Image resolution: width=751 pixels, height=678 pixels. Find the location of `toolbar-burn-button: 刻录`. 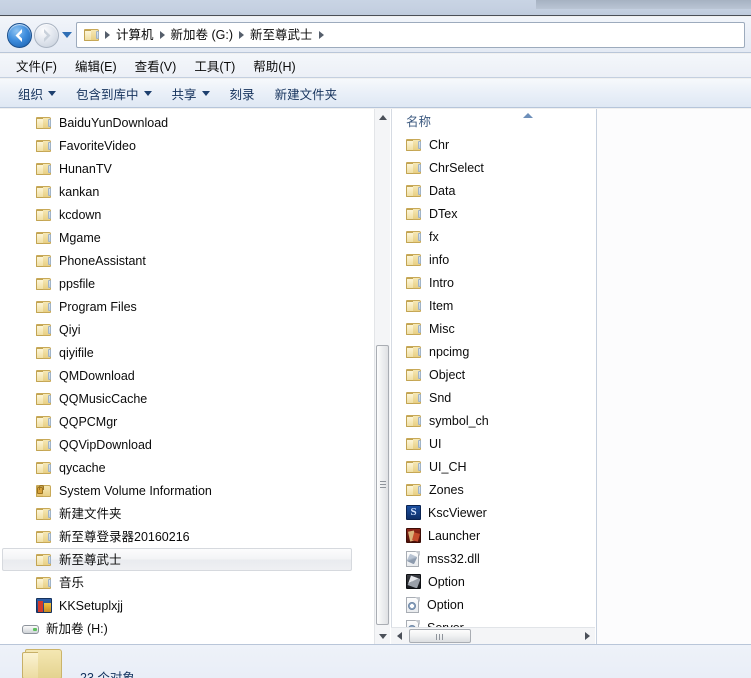

toolbar-burn-button: 刻录 is located at coordinates (242, 93).